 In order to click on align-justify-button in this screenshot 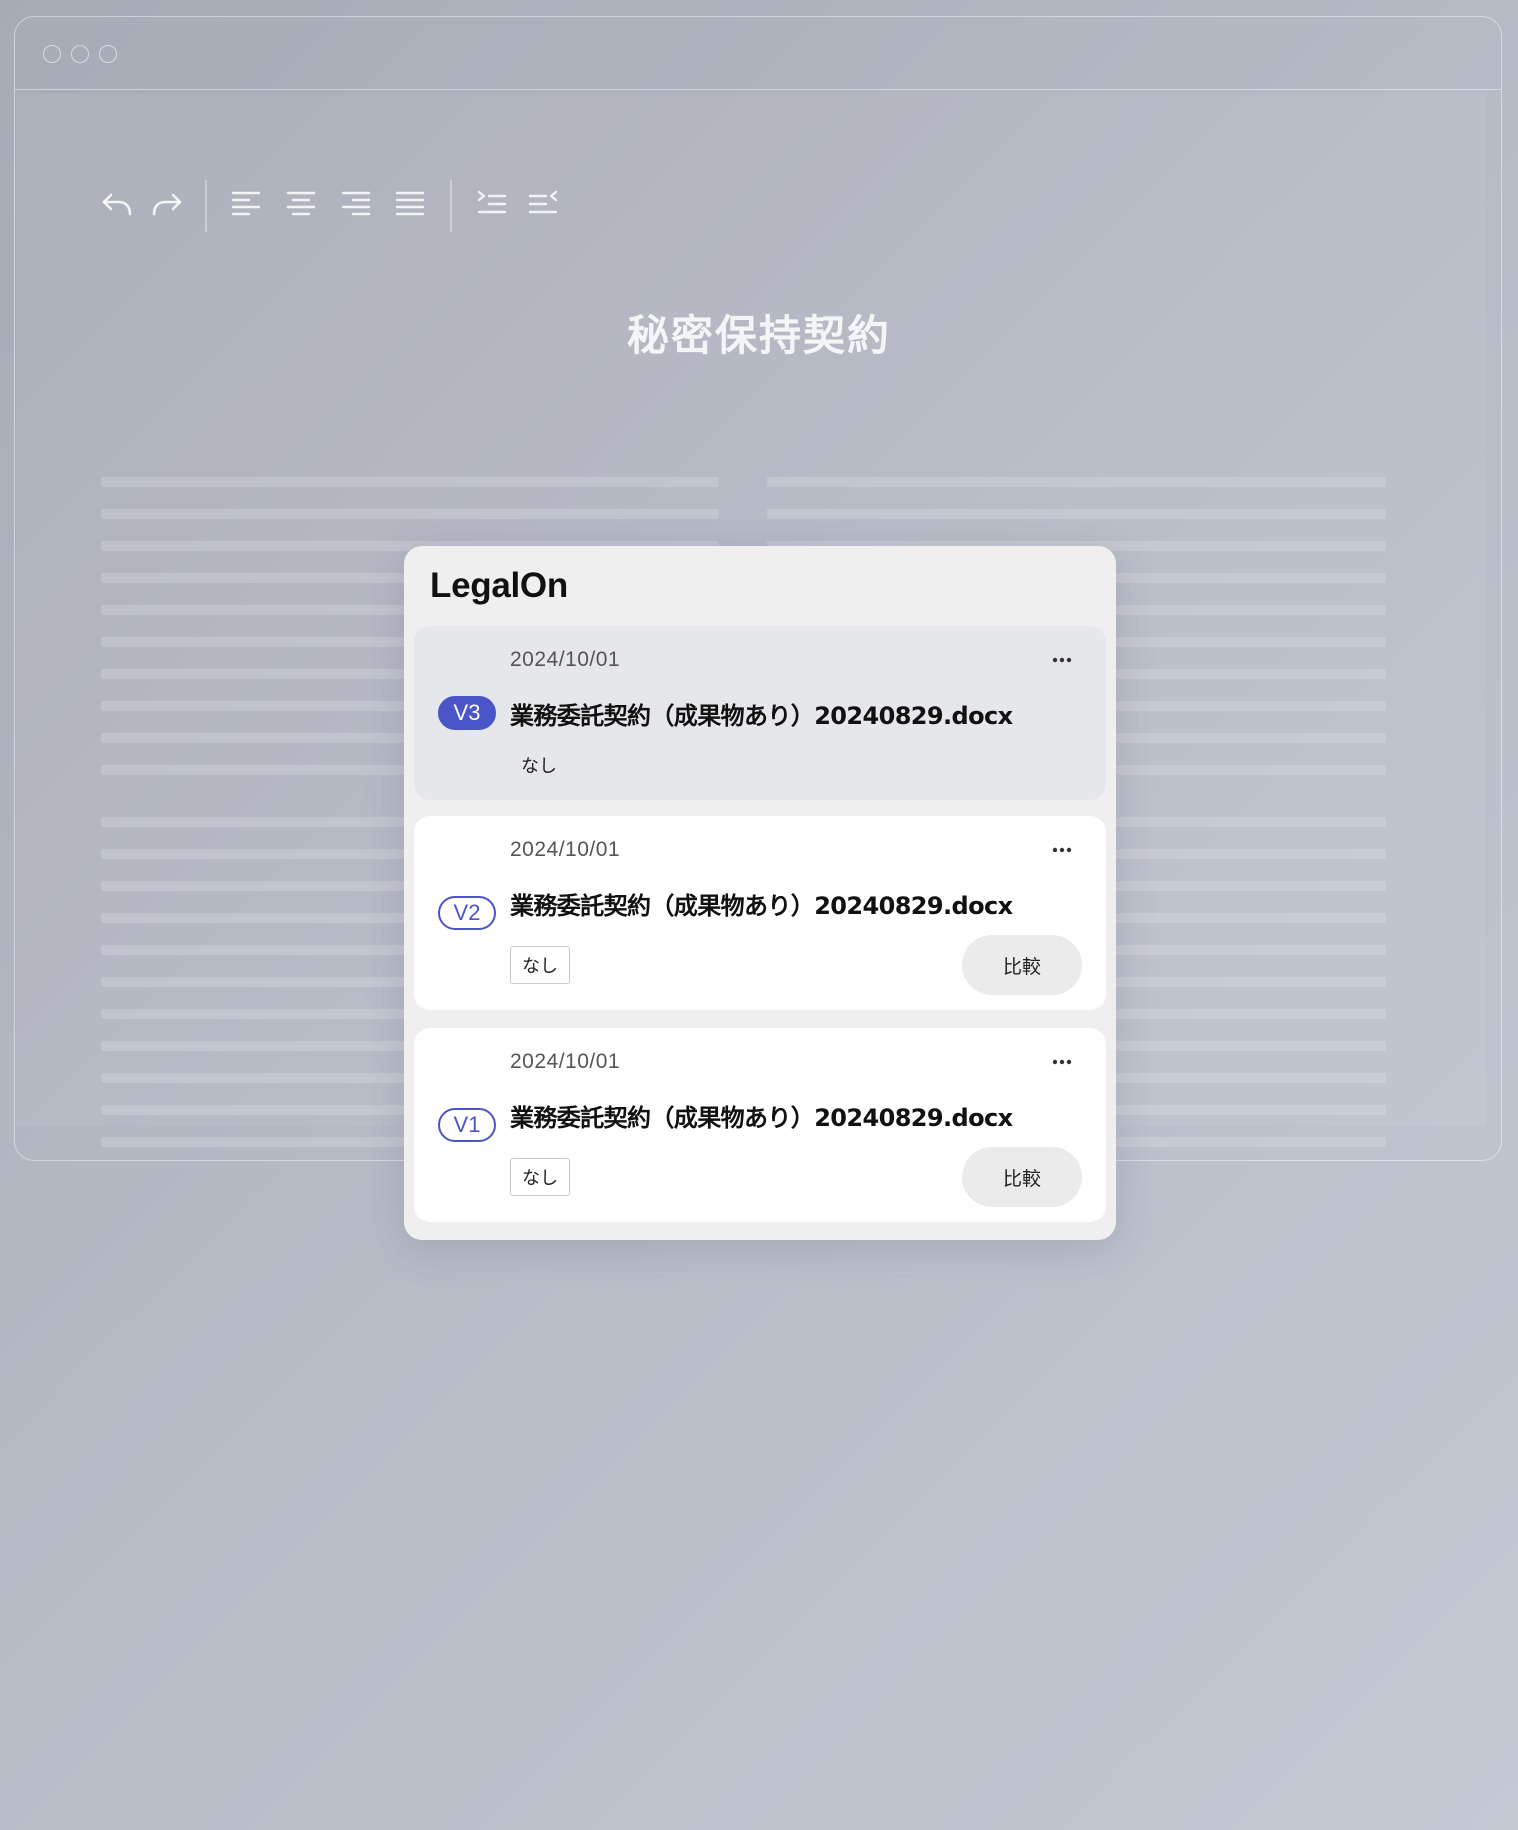, I will do `click(410, 204)`.